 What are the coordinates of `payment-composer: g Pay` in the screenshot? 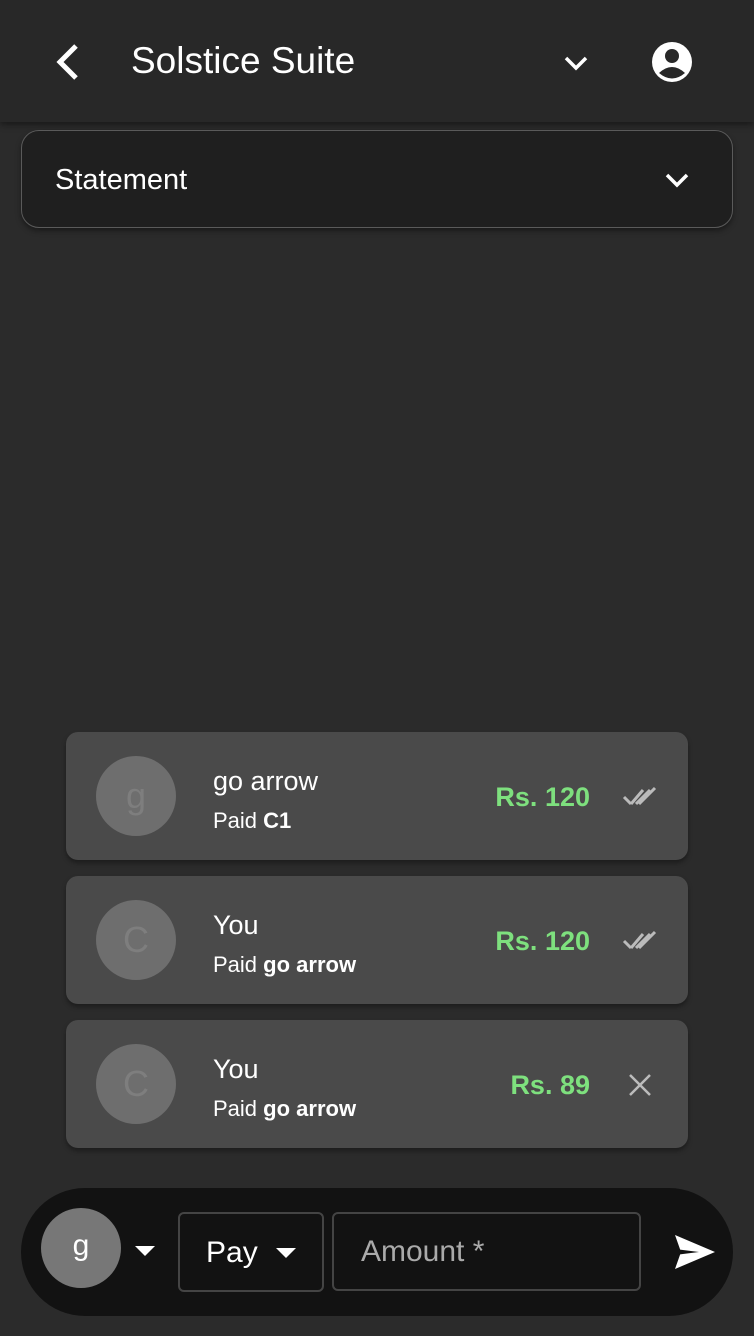 It's located at (377, 1252).